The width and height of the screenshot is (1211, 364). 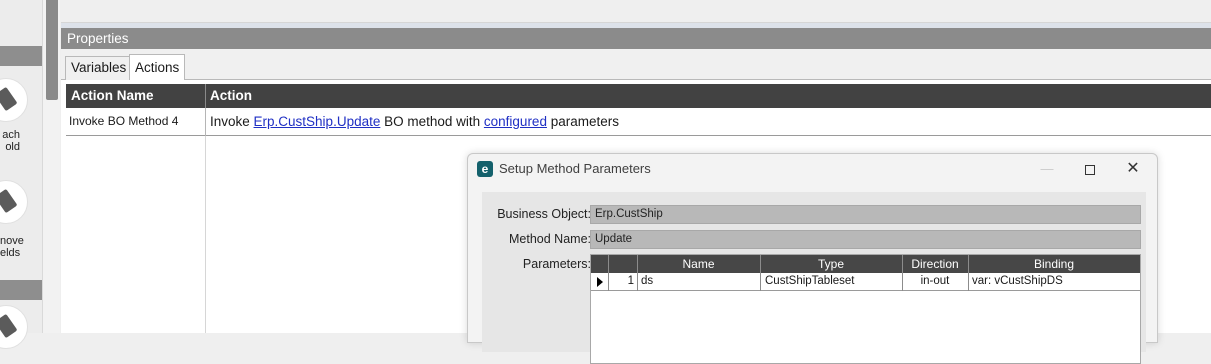 What do you see at coordinates (135, 96) in the screenshot?
I see `column-header-action-name: Action Name` at bounding box center [135, 96].